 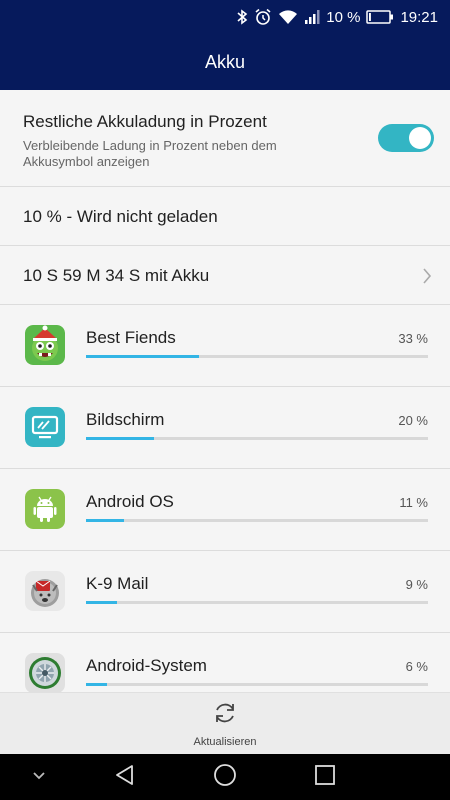 What do you see at coordinates (116, 275) in the screenshot?
I see `runtime-text: 10 S 59 M 34 S mit Akku` at bounding box center [116, 275].